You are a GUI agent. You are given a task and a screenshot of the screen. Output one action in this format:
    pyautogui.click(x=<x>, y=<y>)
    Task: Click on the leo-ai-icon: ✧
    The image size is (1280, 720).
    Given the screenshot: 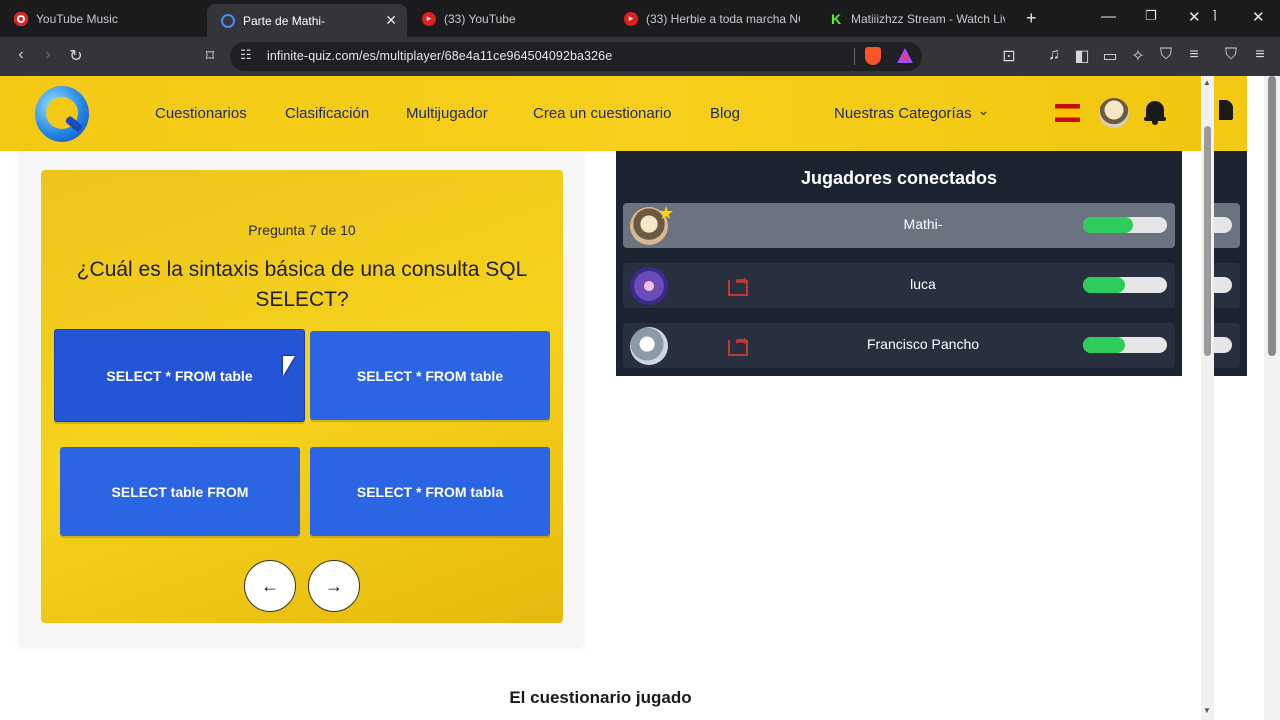 What is the action you would take?
    pyautogui.click(x=1138, y=56)
    